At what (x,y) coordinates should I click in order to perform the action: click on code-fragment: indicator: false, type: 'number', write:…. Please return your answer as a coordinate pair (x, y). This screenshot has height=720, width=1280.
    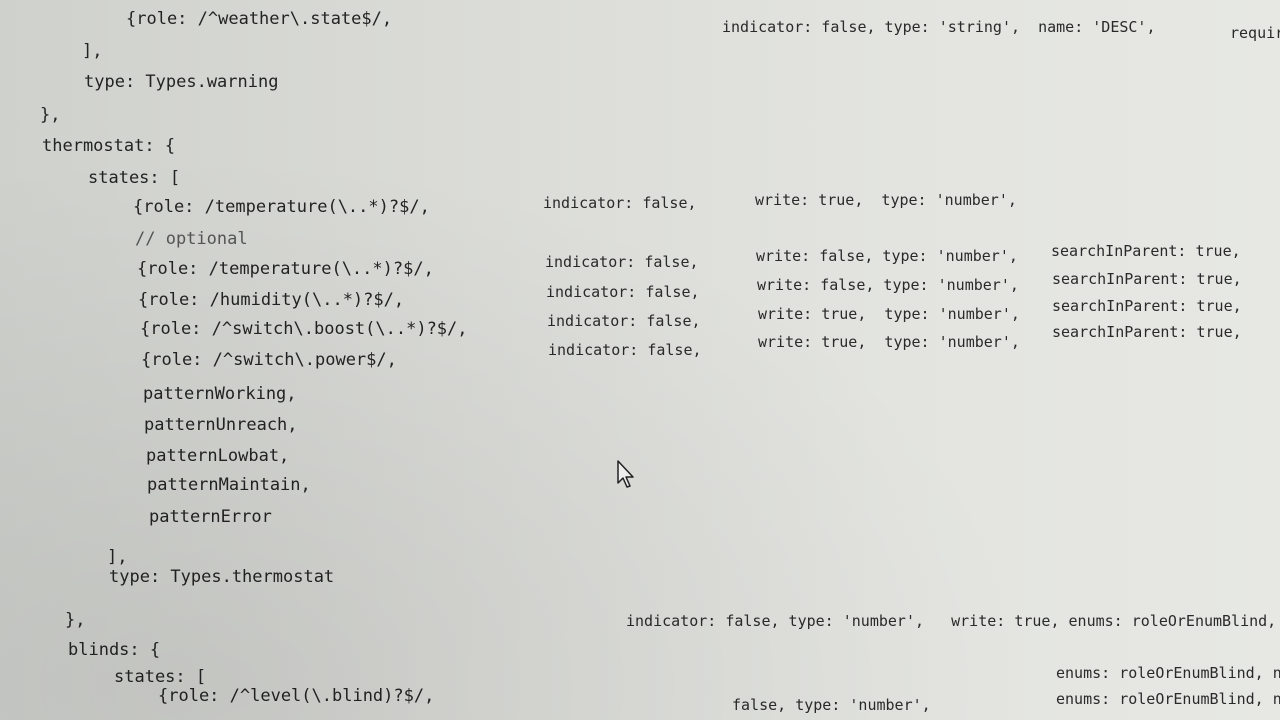
    Looking at the image, I should click on (953, 621).